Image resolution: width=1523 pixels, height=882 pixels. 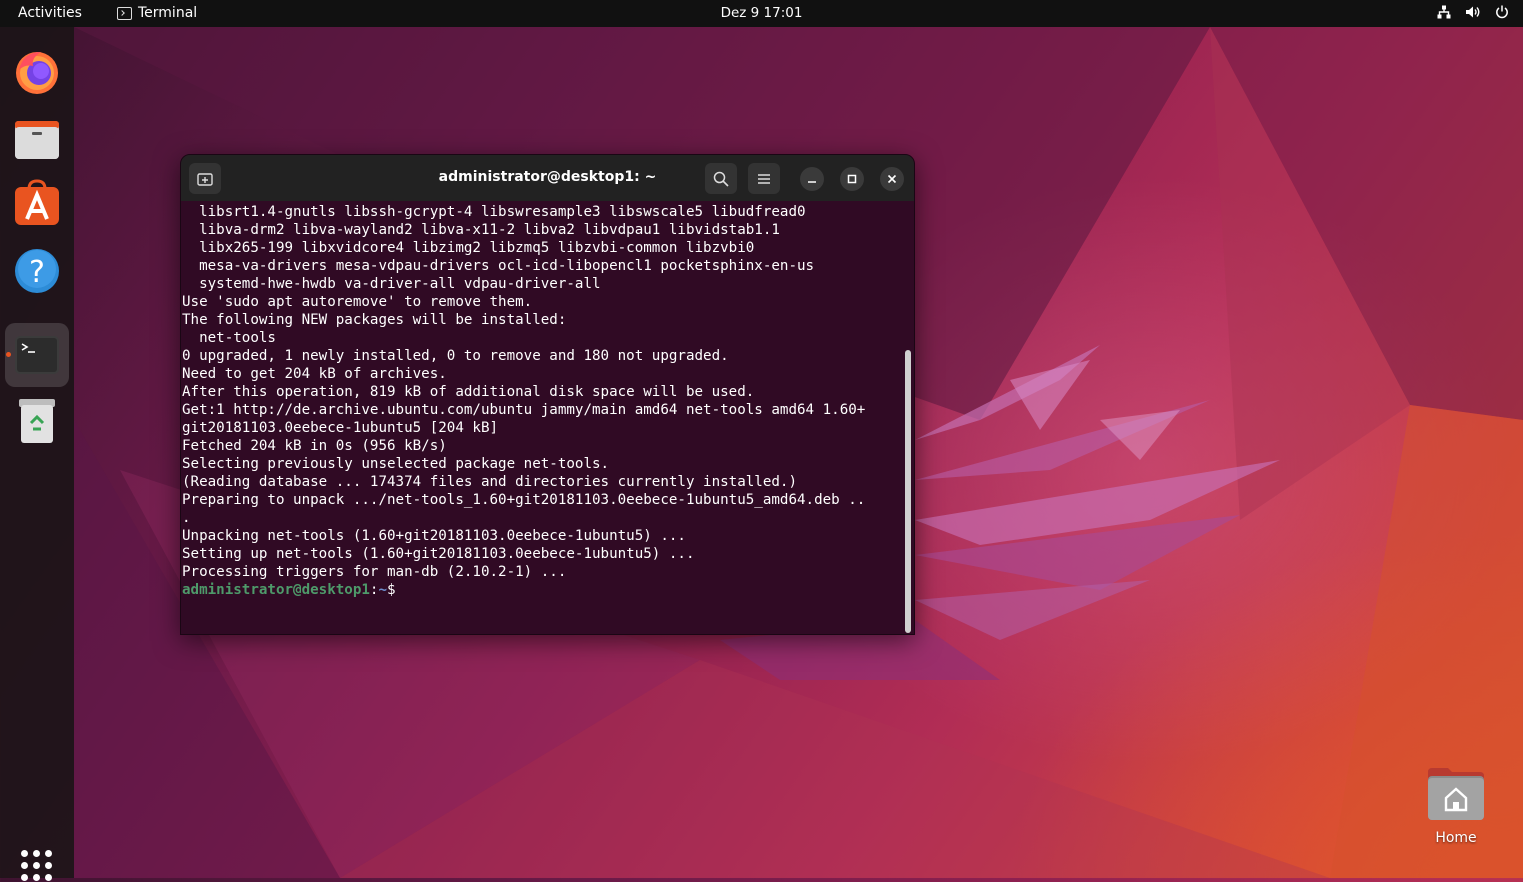 What do you see at coordinates (812, 179) in the screenshot?
I see `minimize-button` at bounding box center [812, 179].